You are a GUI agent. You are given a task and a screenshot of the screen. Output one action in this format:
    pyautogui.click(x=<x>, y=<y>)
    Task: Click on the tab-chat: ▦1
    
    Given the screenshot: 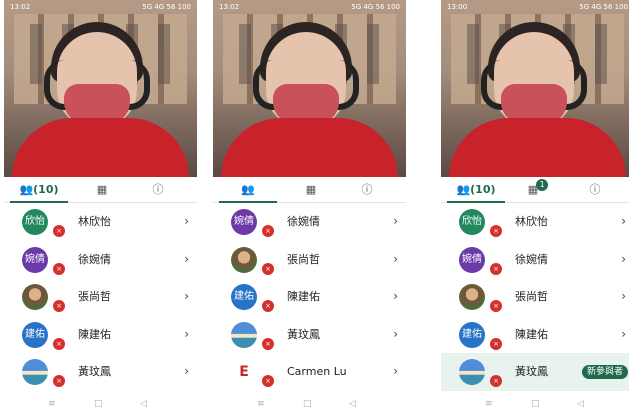 What is the action you would take?
    pyautogui.click(x=539, y=190)
    